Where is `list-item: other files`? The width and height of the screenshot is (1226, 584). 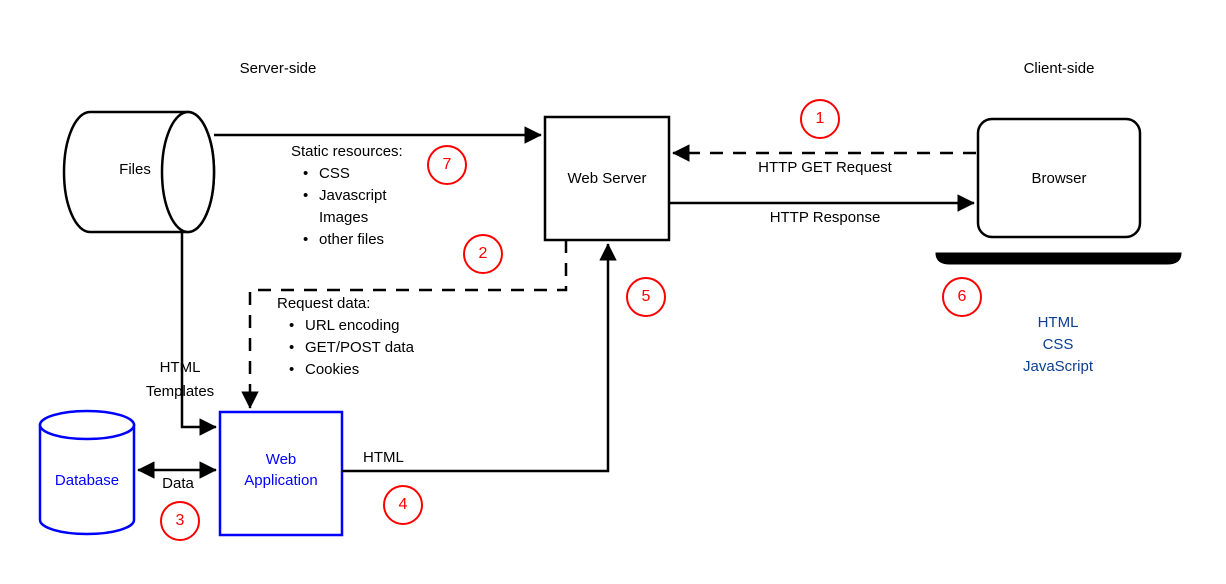
list-item: other files is located at coordinates (353, 240).